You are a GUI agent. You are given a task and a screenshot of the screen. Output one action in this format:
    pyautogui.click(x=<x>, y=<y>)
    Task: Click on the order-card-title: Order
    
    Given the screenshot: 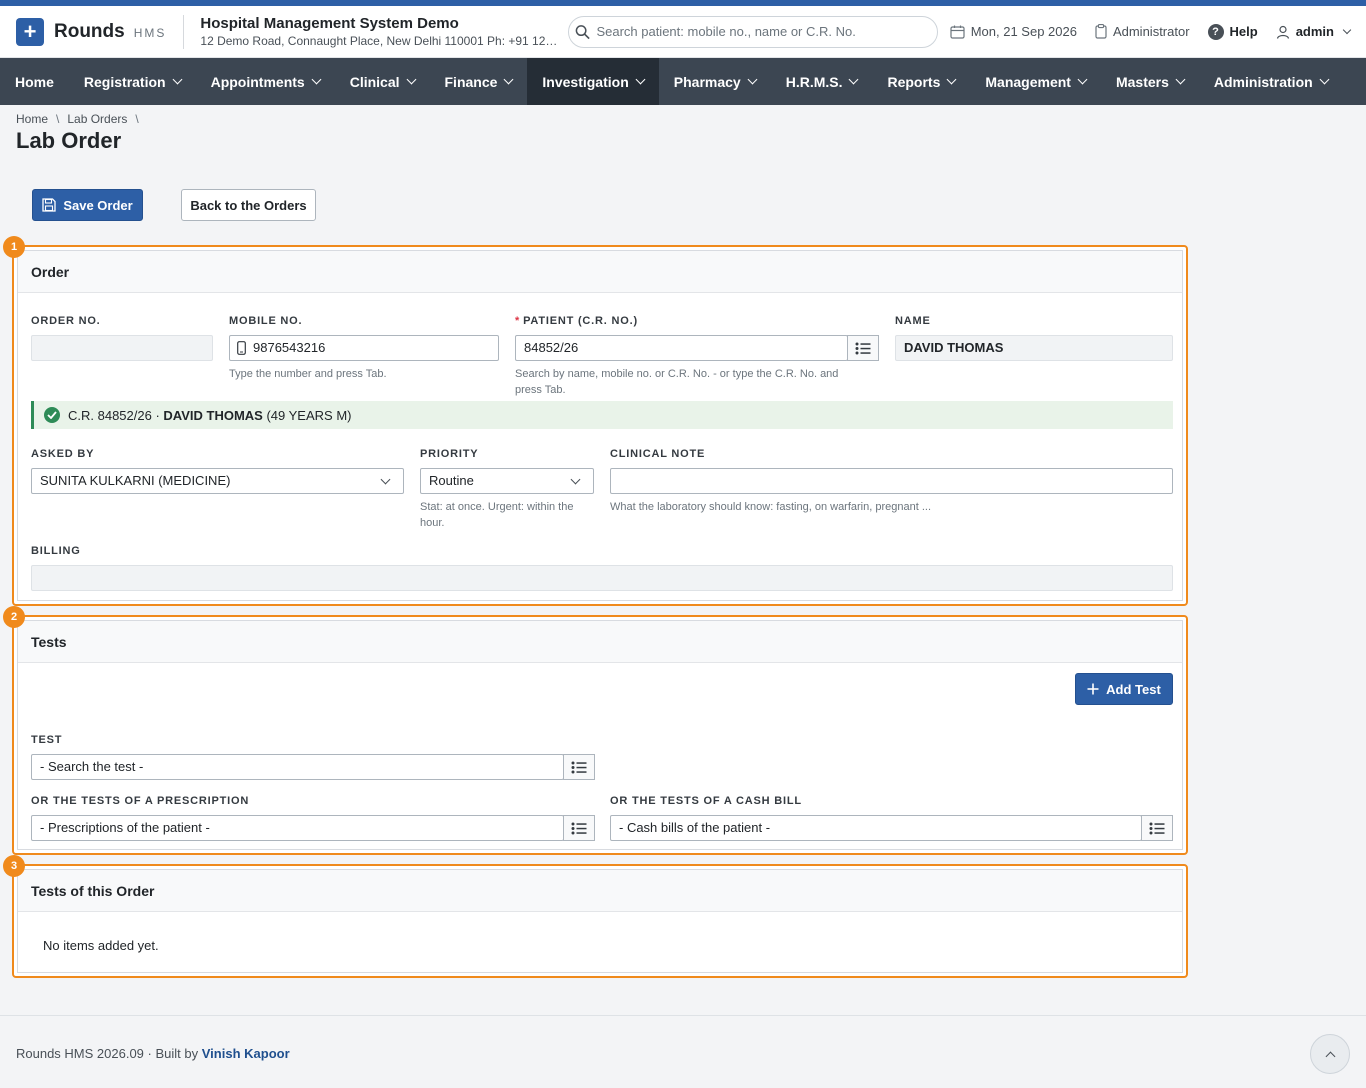 What is the action you would take?
    pyautogui.click(x=600, y=272)
    